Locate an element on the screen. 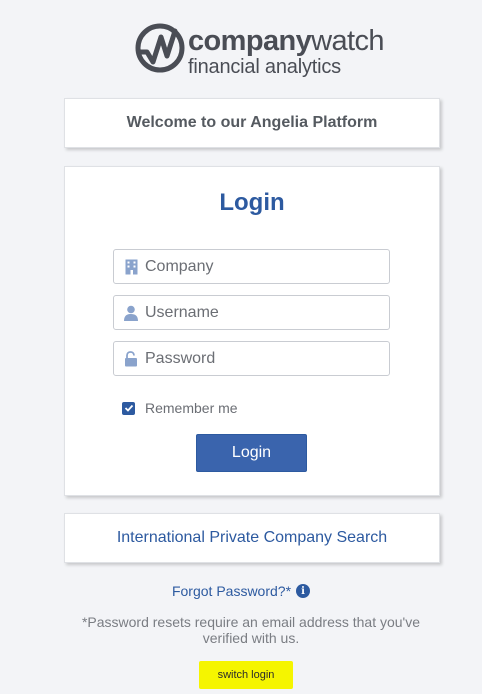 Image resolution: width=482 pixels, height=694 pixels. welcome-banner: Welcome to our Angelia Platform is located at coordinates (252, 123).